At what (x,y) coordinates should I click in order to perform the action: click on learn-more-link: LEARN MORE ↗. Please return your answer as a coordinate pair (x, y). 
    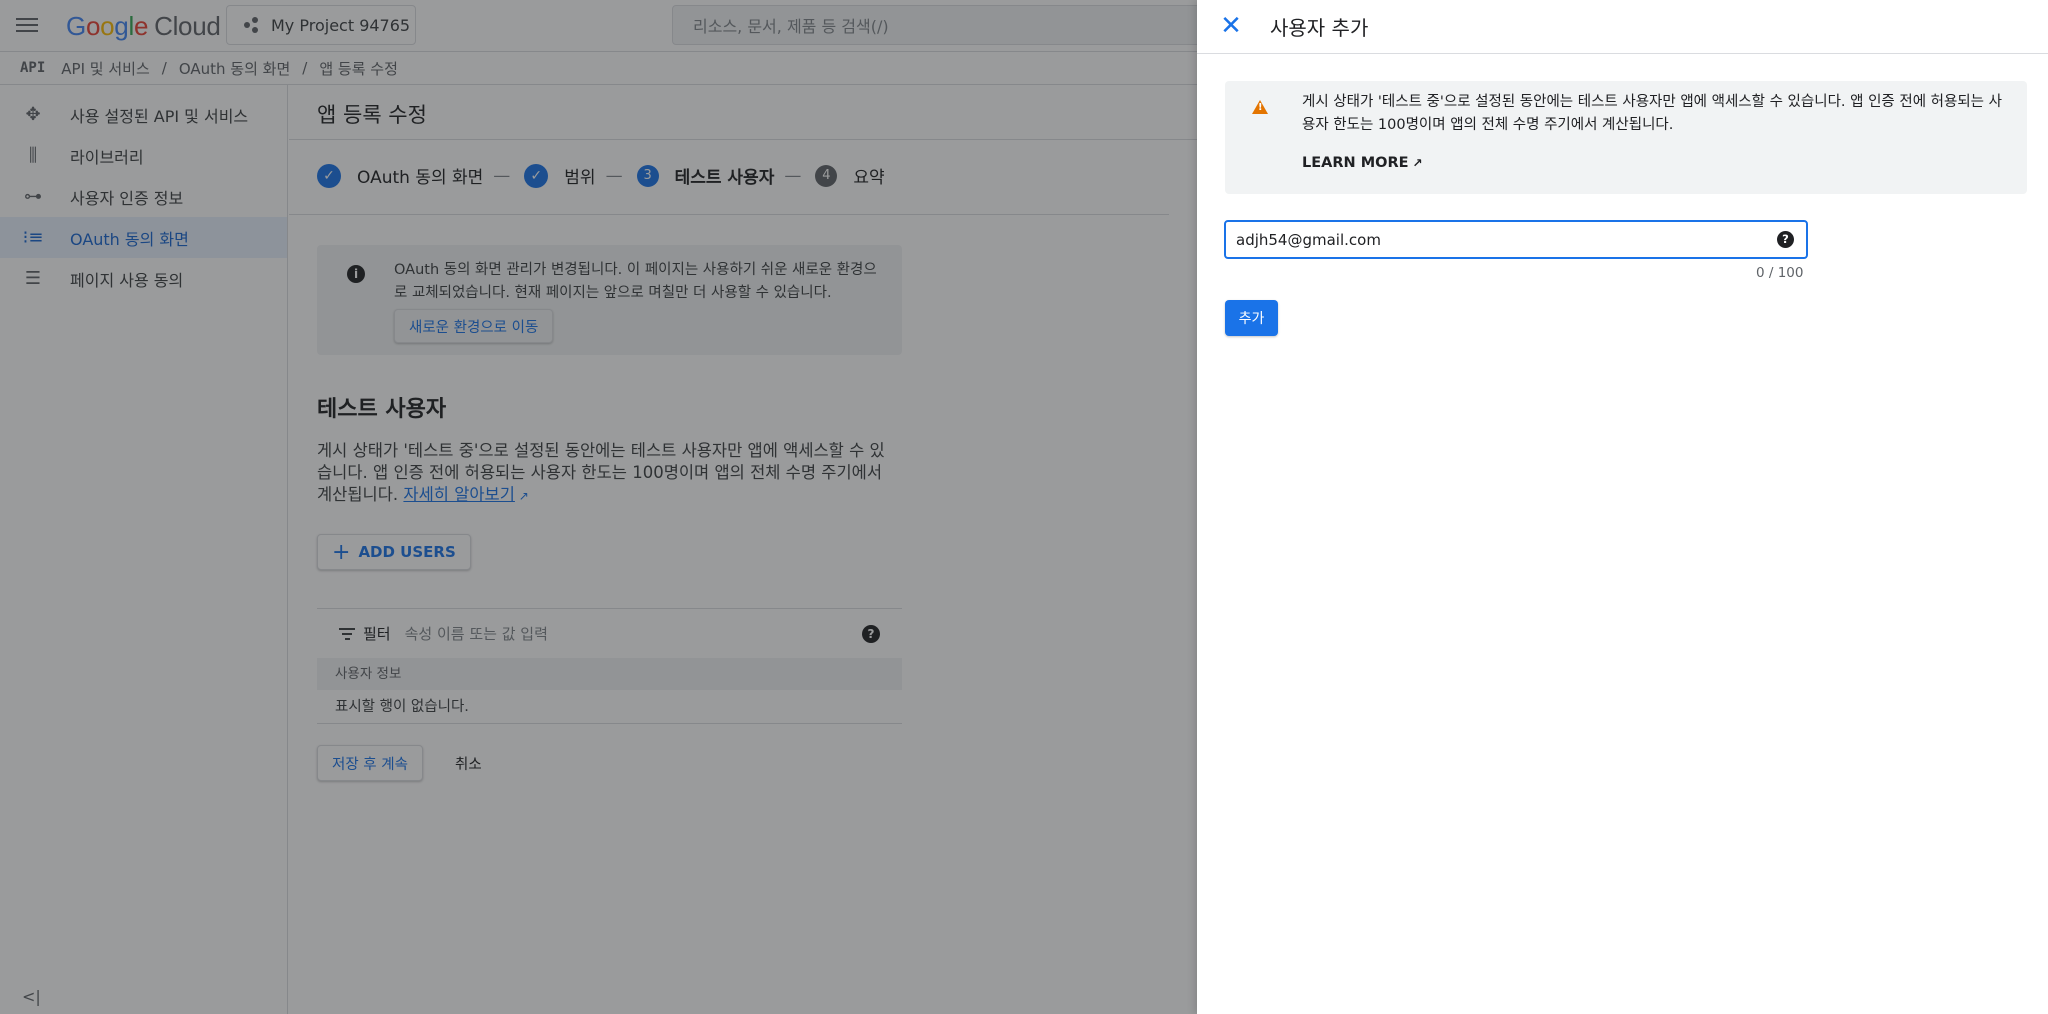
    Looking at the image, I should click on (1362, 163).